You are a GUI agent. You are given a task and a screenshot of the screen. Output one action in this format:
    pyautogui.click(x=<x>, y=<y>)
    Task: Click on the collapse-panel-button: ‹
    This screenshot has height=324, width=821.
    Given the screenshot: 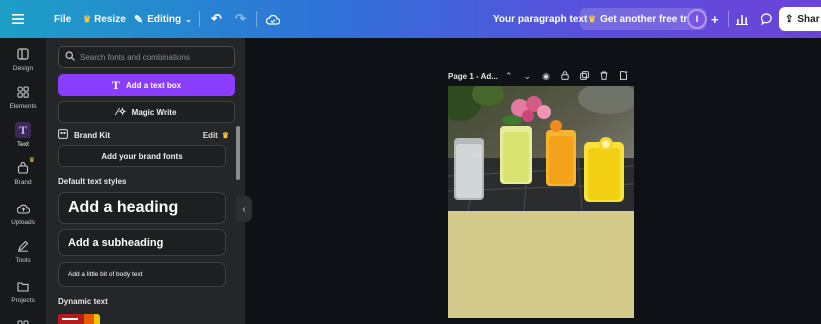 What is the action you would take?
    pyautogui.click(x=244, y=209)
    